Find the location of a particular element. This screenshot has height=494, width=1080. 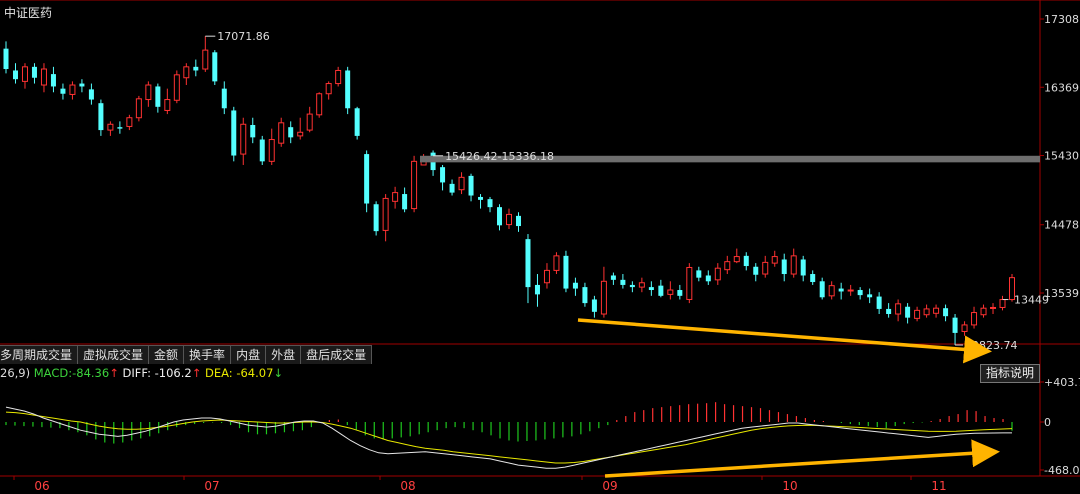

price-tick-label: 14478 is located at coordinates (1061, 225).